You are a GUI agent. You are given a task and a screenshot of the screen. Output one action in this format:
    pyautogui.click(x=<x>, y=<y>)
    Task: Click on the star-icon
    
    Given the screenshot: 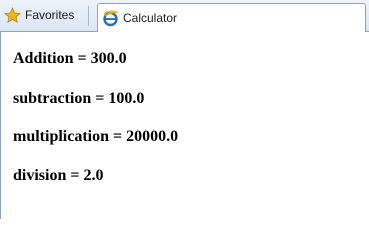 What is the action you would take?
    pyautogui.click(x=12, y=15)
    